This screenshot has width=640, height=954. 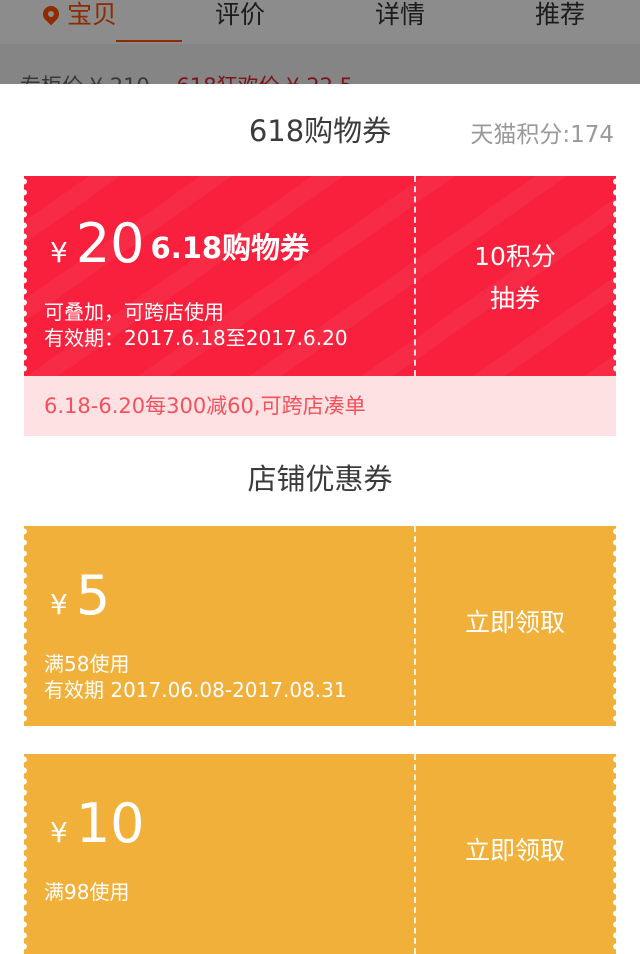 What do you see at coordinates (134, 312) in the screenshot?
I see `coupon-usage: 可叠加，可跨店使用` at bounding box center [134, 312].